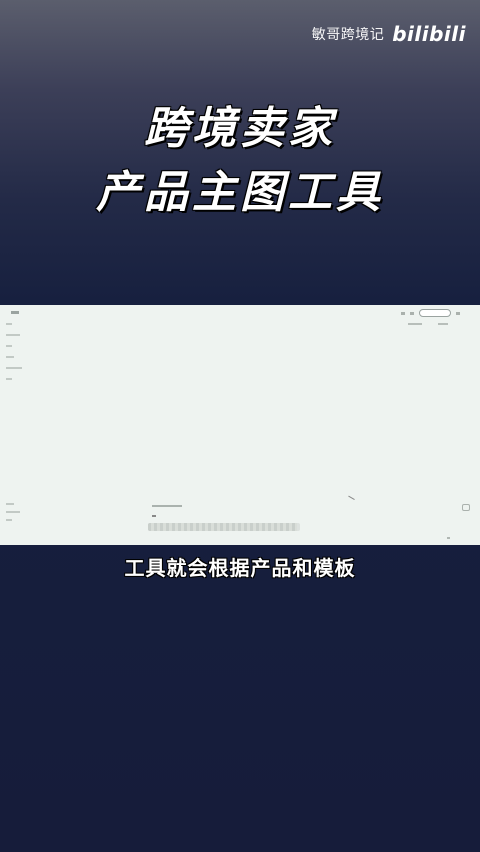  I want to click on app-logo-icon, so click(15, 312).